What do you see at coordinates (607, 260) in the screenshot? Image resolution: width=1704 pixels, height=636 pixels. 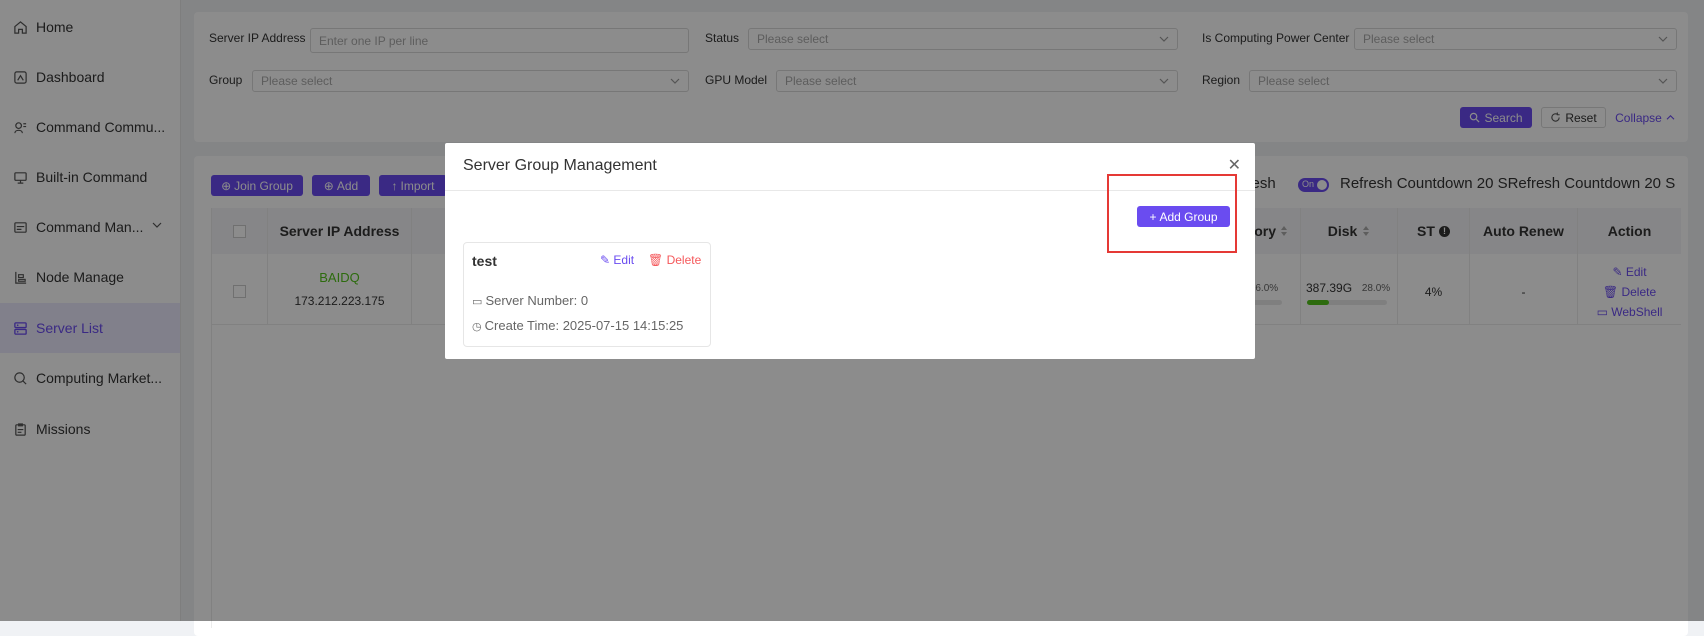 I see `edit-icon: ✎` at bounding box center [607, 260].